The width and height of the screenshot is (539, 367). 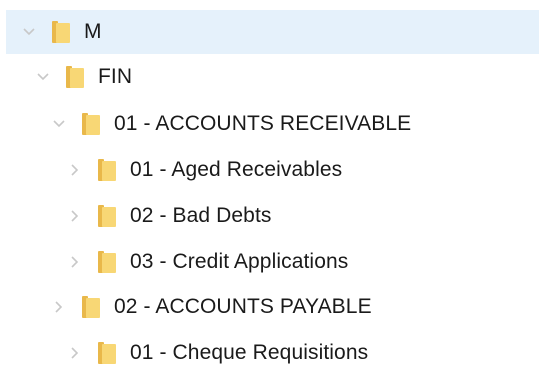 I want to click on tree-item-accounts-payable: 02 - ACCOUNTS PAYABLE, so click(x=269, y=307).